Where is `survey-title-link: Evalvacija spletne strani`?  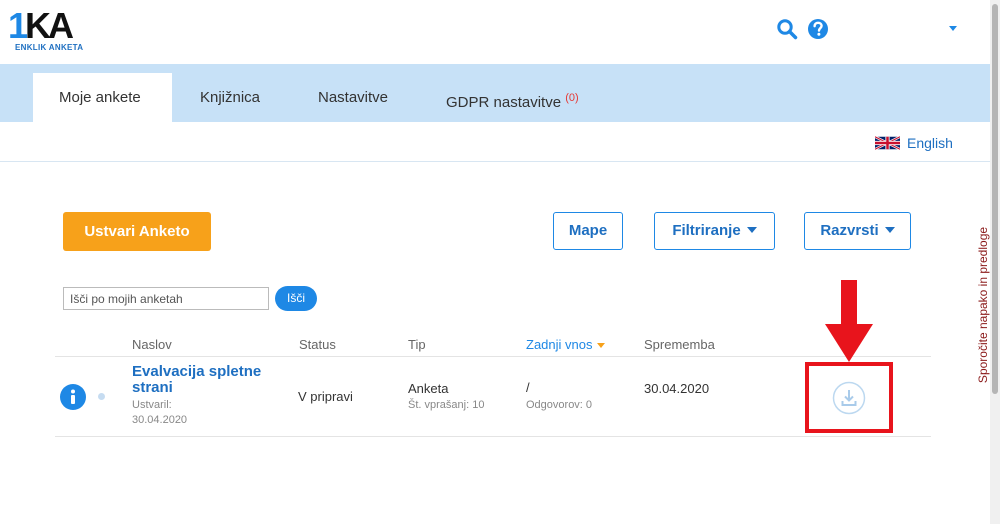
survey-title-link: Evalvacija spletne strani is located at coordinates (207, 380).